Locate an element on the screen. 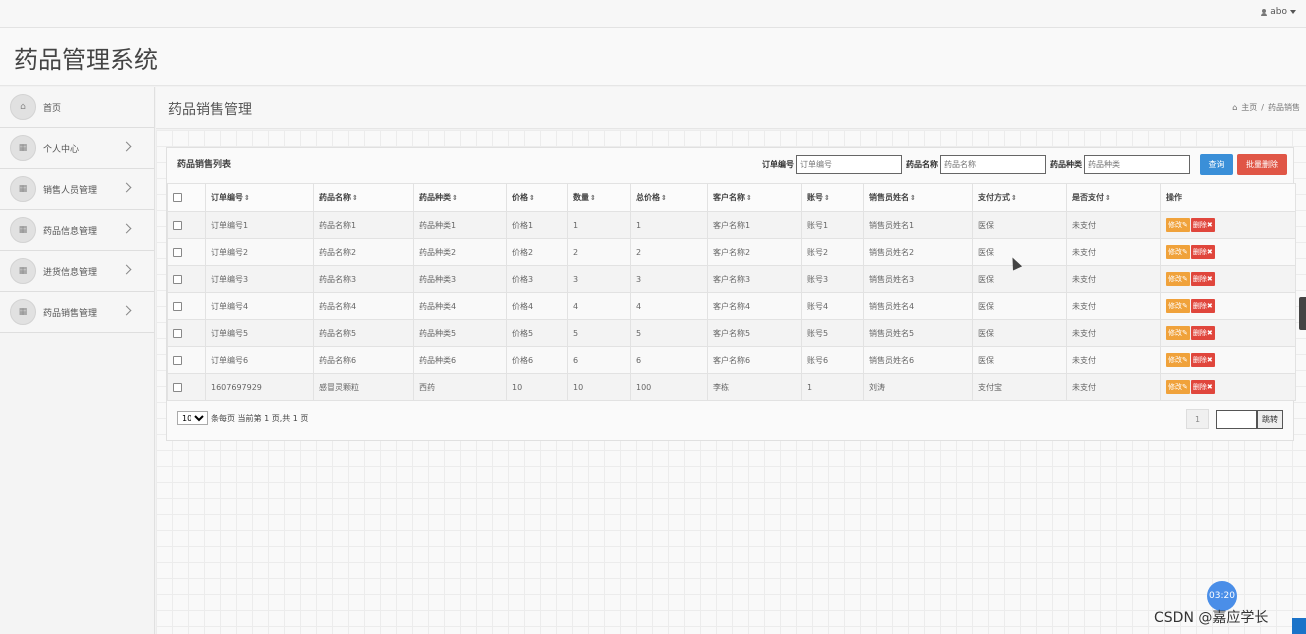 Image resolution: width=1306 pixels, height=634 pixels. column-header: 销售员姓名⇕ is located at coordinates (918, 197).